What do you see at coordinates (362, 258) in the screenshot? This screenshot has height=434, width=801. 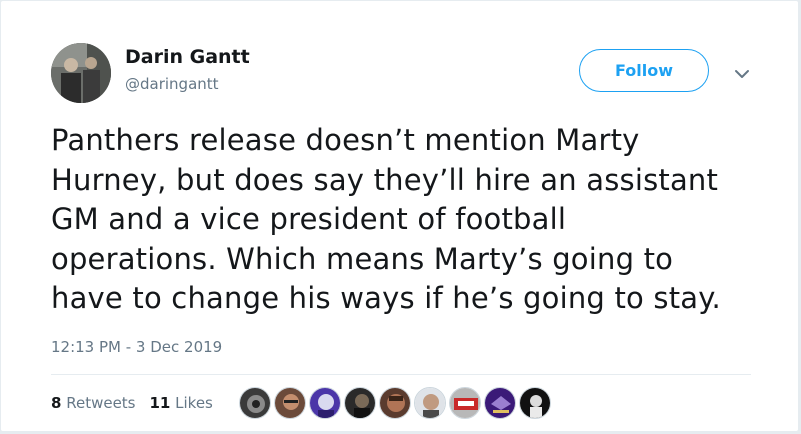 I see `tweet-text-line: operations. Which means Marty’s going to` at bounding box center [362, 258].